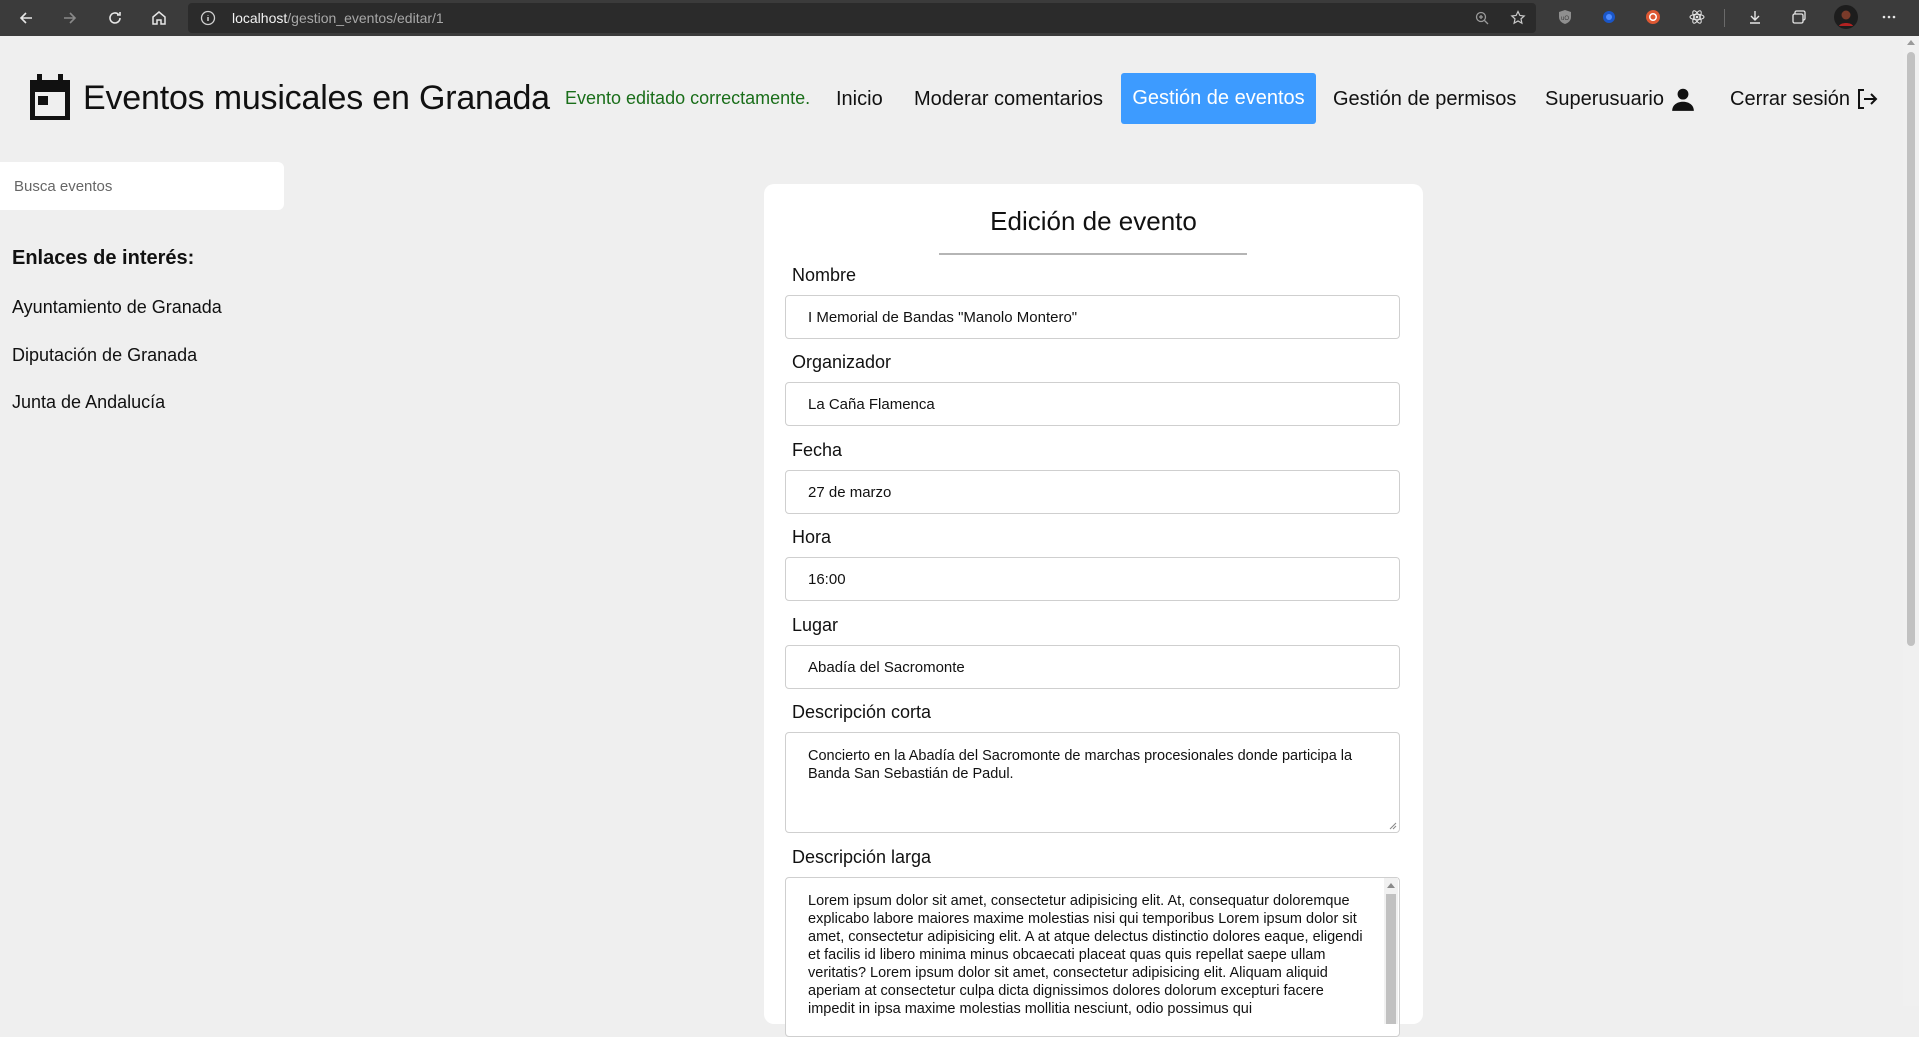 The width and height of the screenshot is (1919, 1037). I want to click on nav-gestion-eventos-label: Gestión de eventos, so click(1218, 98).